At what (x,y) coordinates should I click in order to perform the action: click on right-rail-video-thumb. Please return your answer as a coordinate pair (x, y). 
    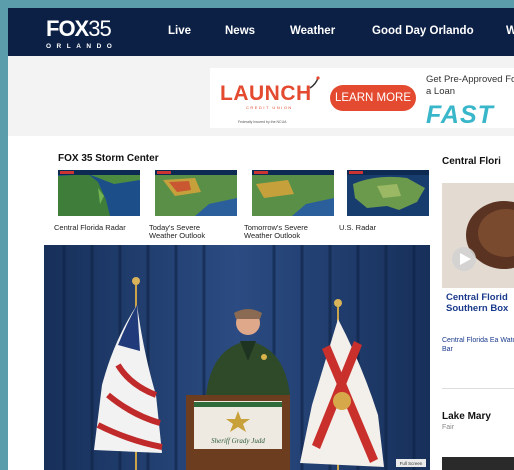
    Looking at the image, I should click on (478, 235).